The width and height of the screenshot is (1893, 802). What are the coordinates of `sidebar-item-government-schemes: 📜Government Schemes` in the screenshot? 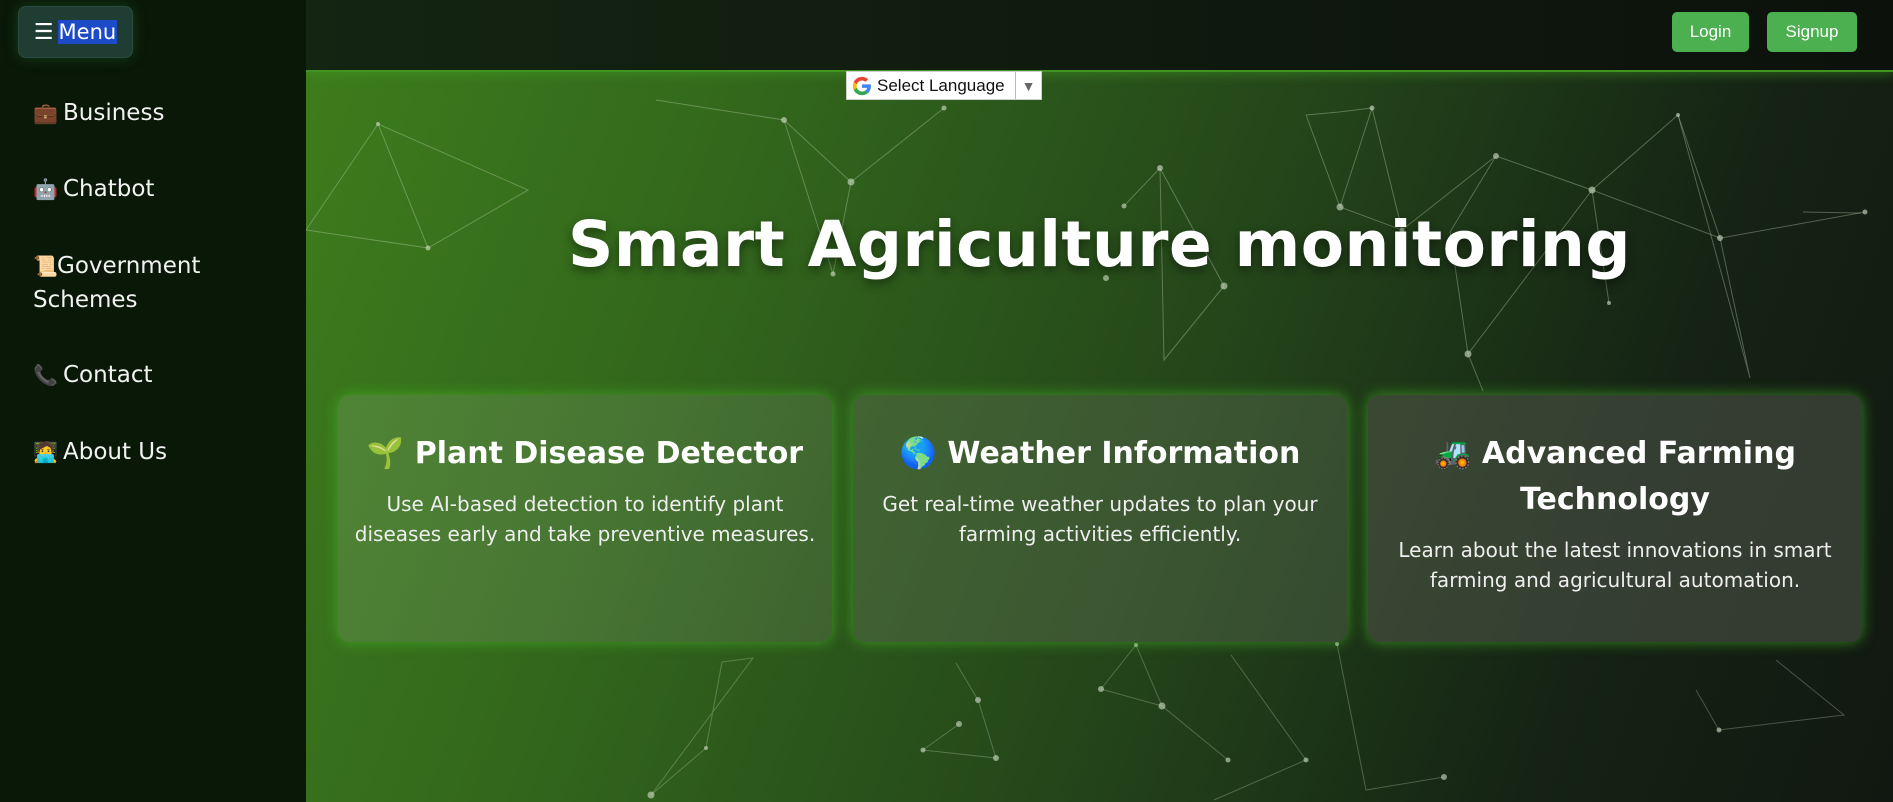 It's located at (143, 283).